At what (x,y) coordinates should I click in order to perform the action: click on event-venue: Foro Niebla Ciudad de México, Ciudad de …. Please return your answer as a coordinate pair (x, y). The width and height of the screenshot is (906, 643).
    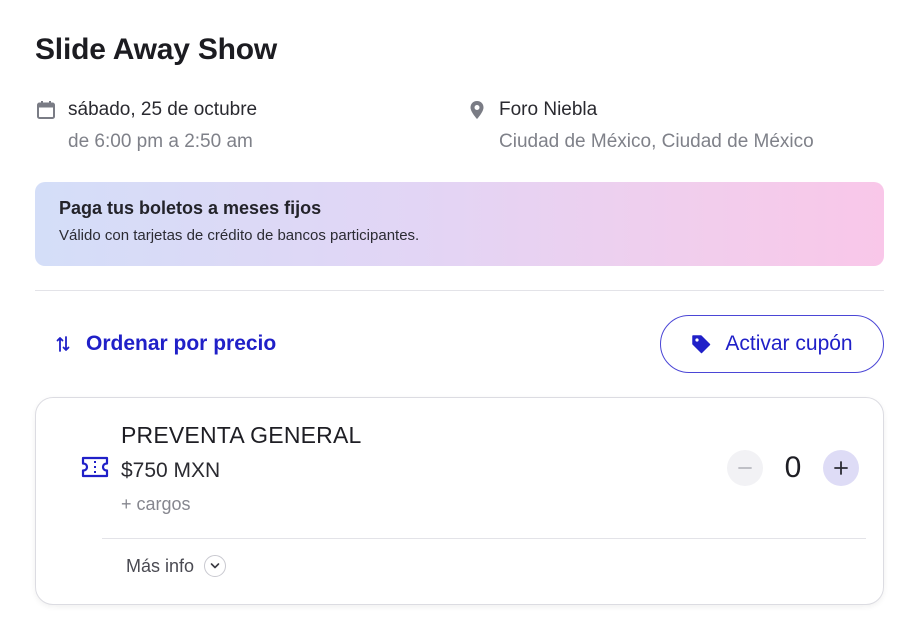
    Looking at the image, I should click on (640, 125).